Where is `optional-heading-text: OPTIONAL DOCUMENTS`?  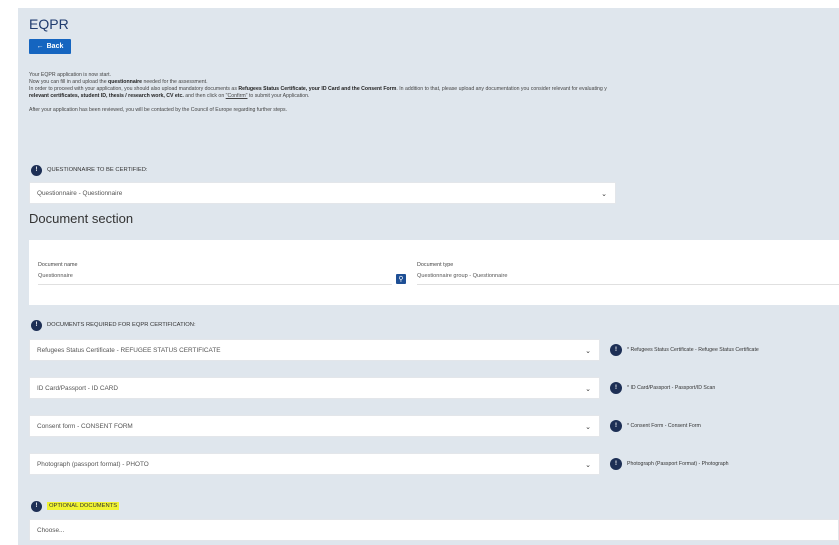
optional-heading-text: OPTIONAL DOCUMENTS is located at coordinates (83, 506).